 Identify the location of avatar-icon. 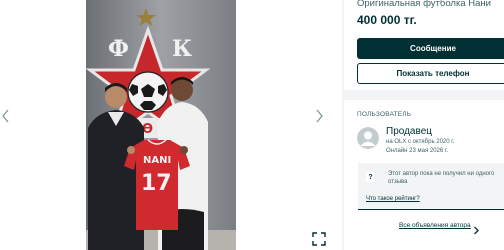
(368, 138).